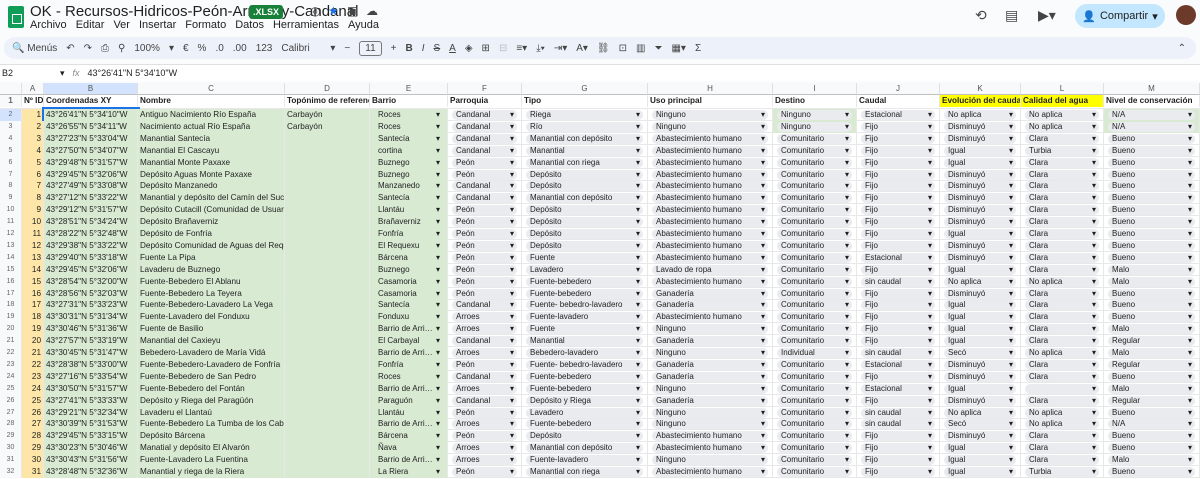  What do you see at coordinates (11, 281) in the screenshot?
I see `row-number: 16` at bounding box center [11, 281].